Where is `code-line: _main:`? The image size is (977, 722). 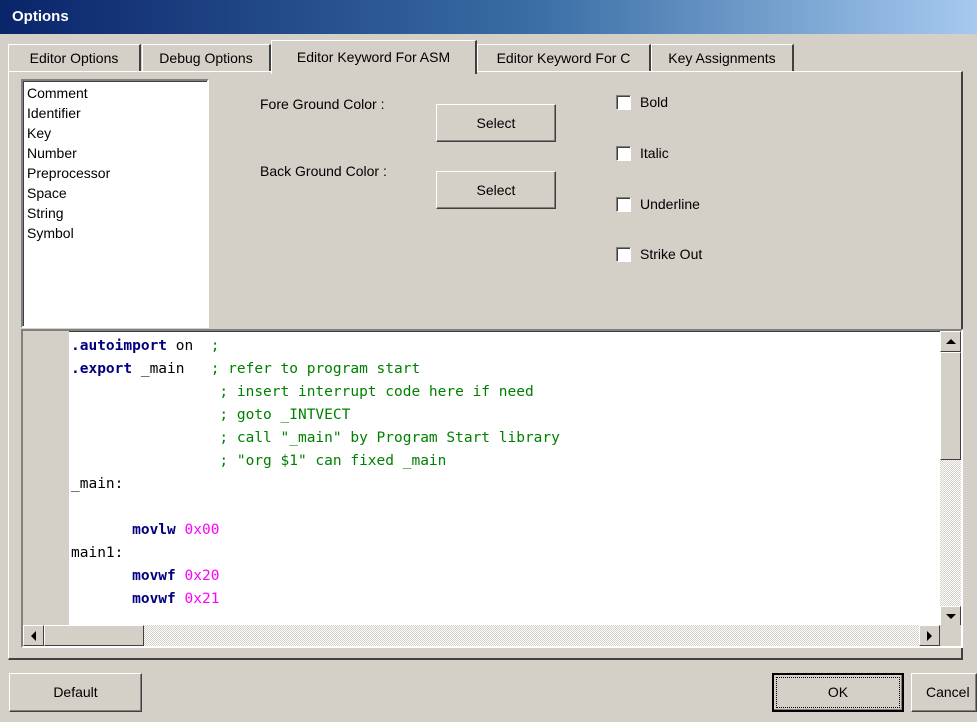
code-line: _main: is located at coordinates (503, 484).